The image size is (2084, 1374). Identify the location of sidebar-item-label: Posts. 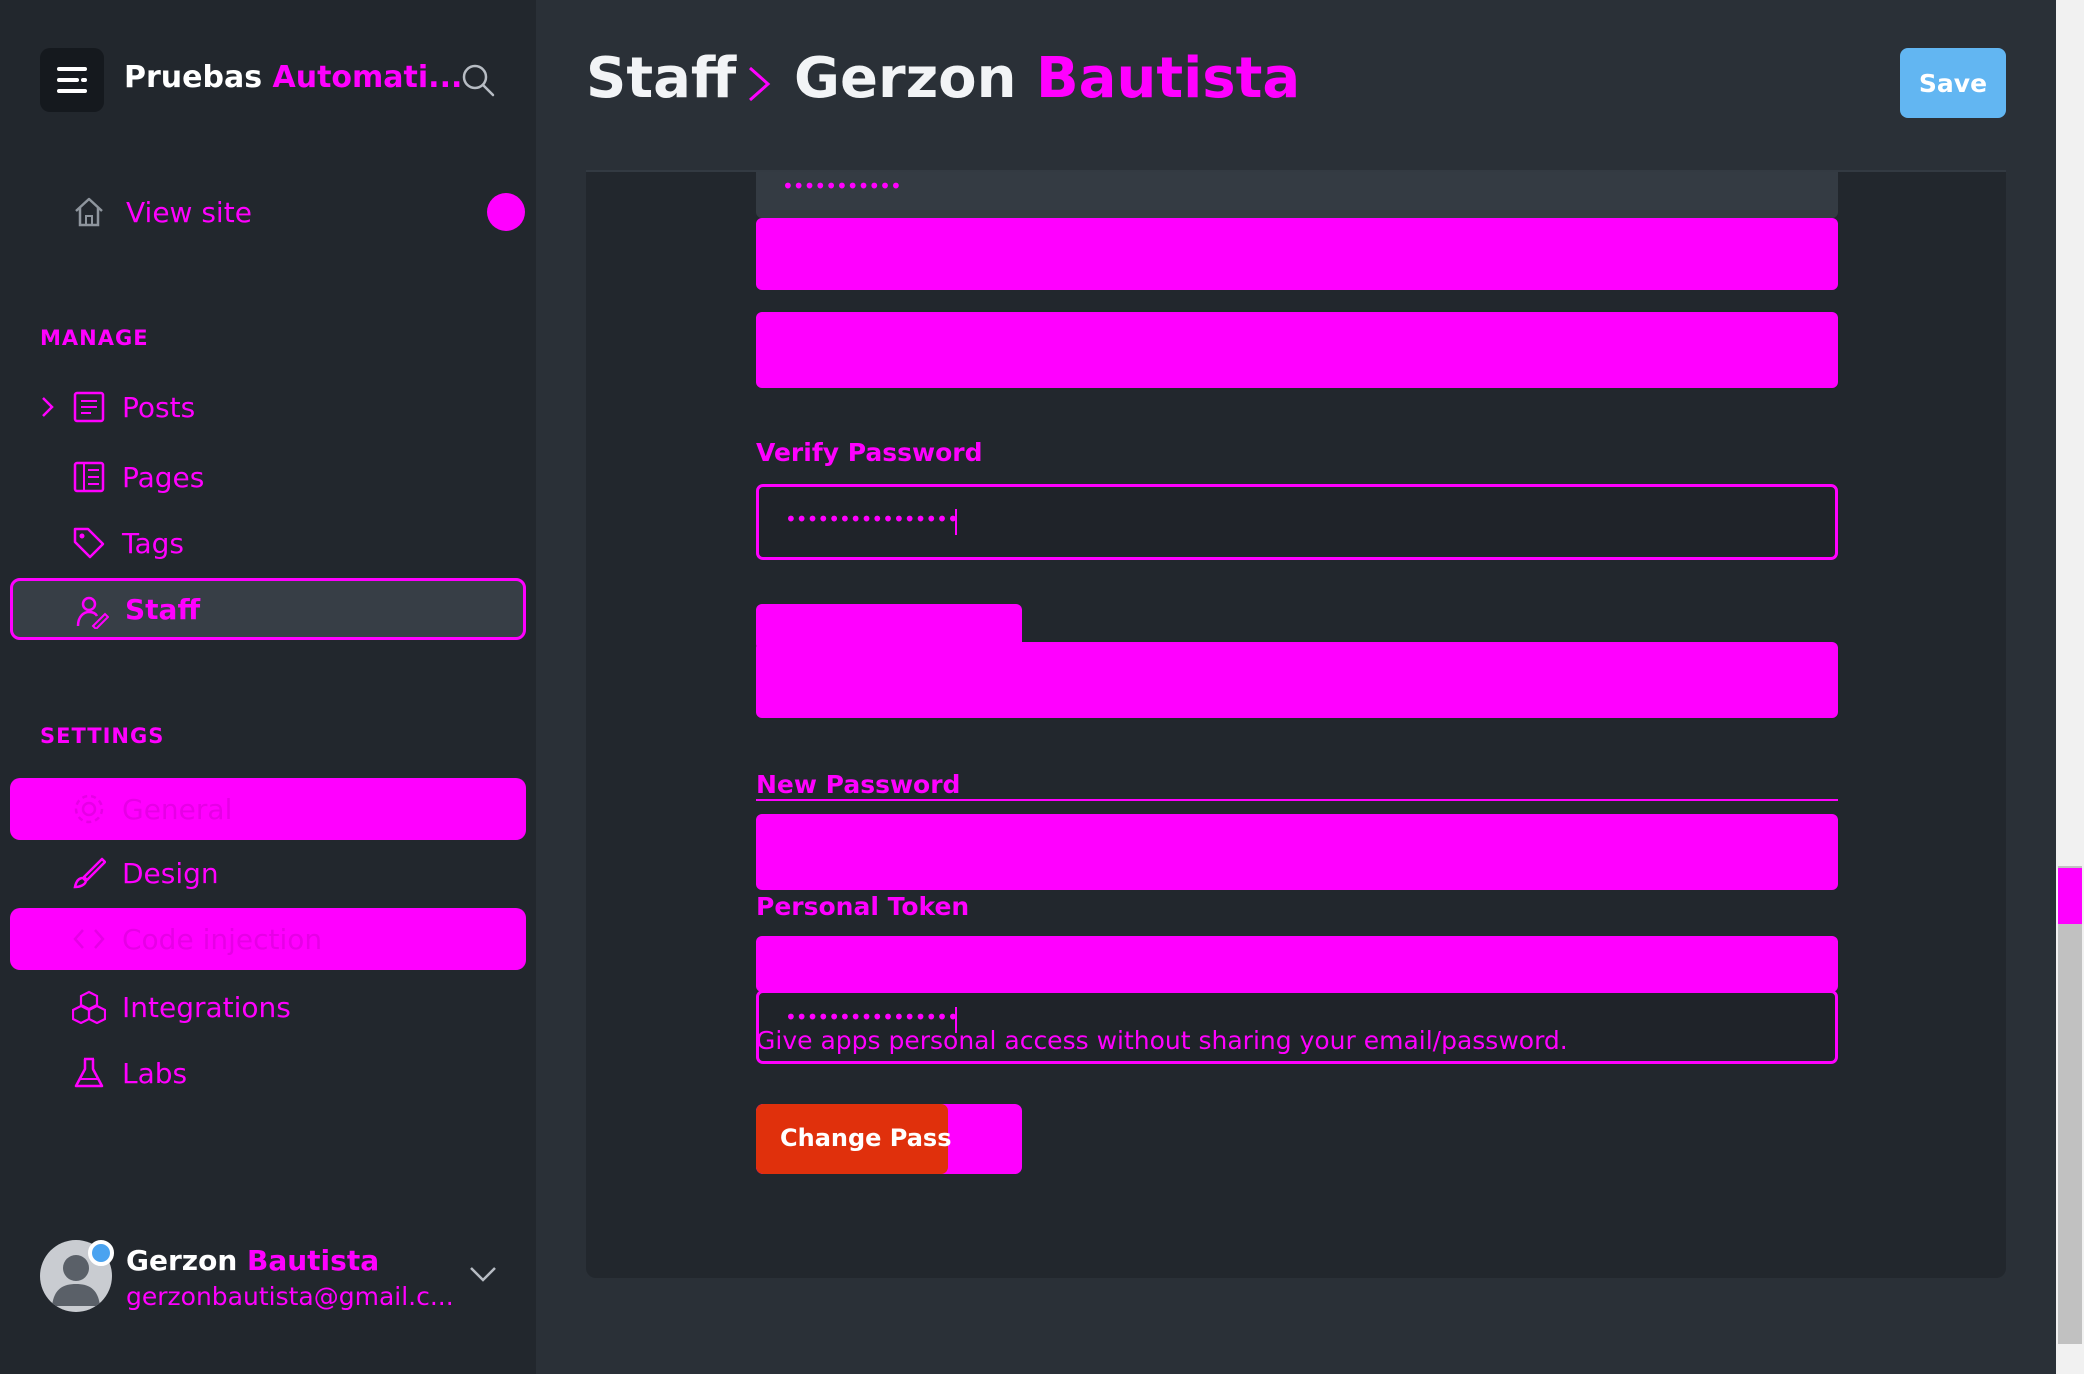
(159, 407).